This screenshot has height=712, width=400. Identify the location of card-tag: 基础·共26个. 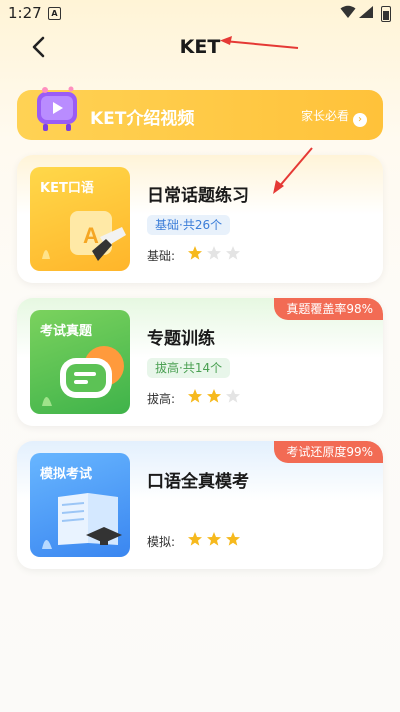
(189, 225).